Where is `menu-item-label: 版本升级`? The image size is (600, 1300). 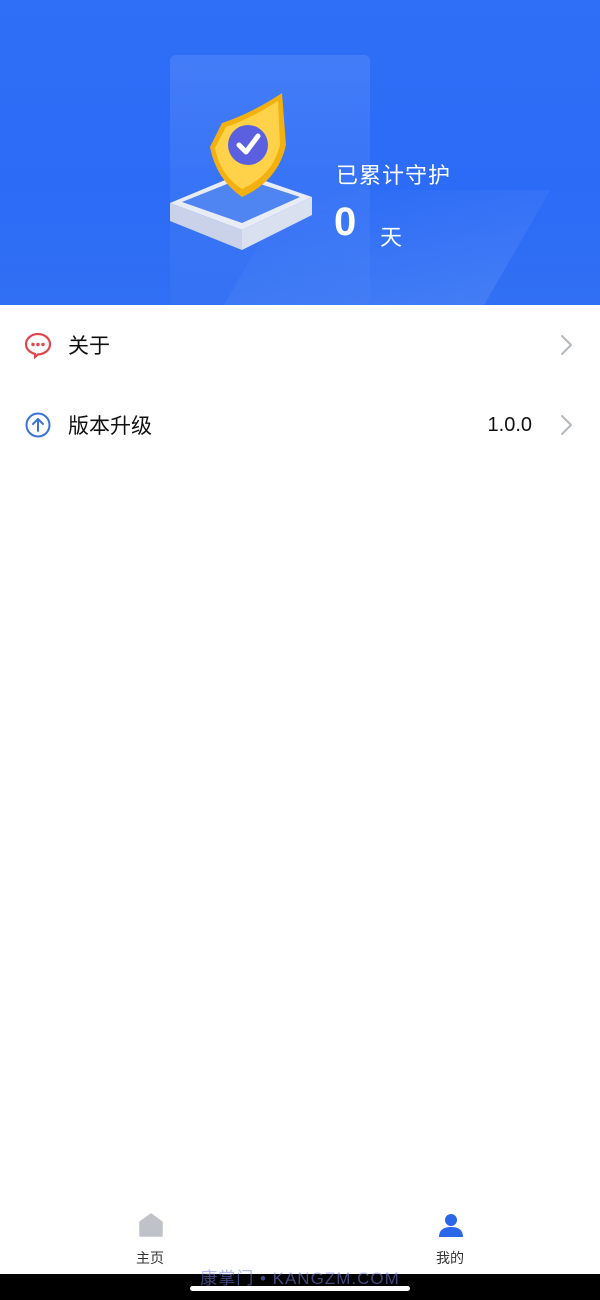
menu-item-label: 版本升级 is located at coordinates (110, 426).